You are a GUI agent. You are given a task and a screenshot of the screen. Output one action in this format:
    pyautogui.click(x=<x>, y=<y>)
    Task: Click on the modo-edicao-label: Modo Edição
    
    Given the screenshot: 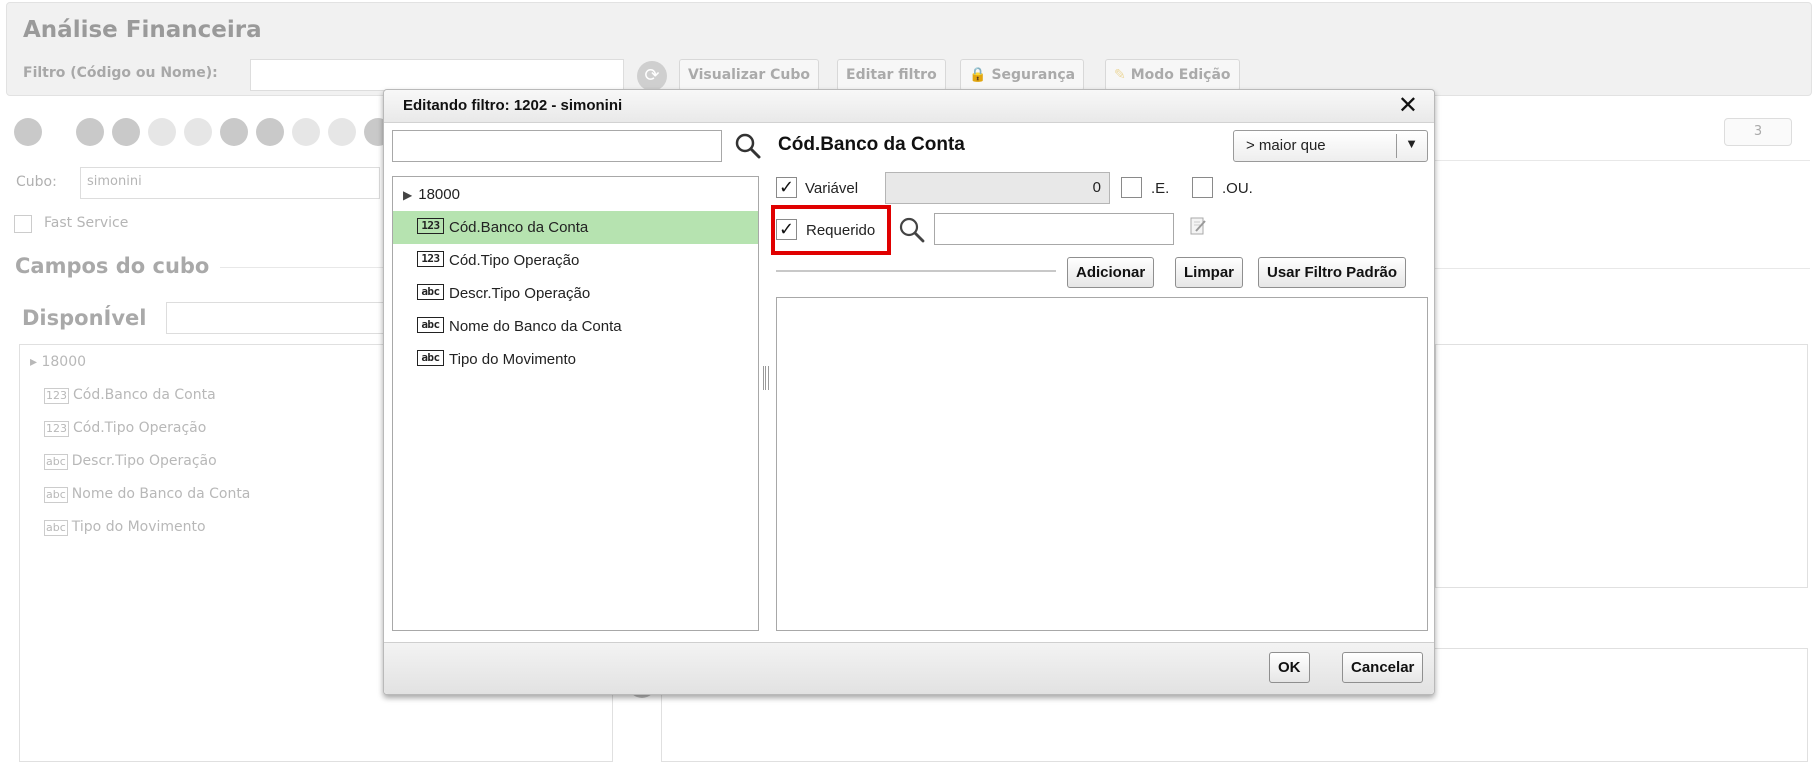 What is the action you would take?
    pyautogui.click(x=1180, y=75)
    